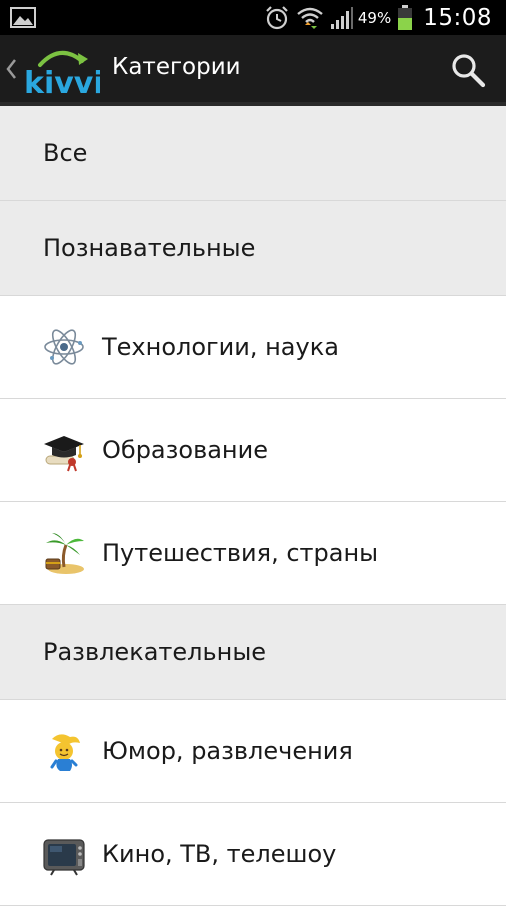  Describe the element at coordinates (149, 248) in the screenshot. I see `category-label: Познавательные` at that location.